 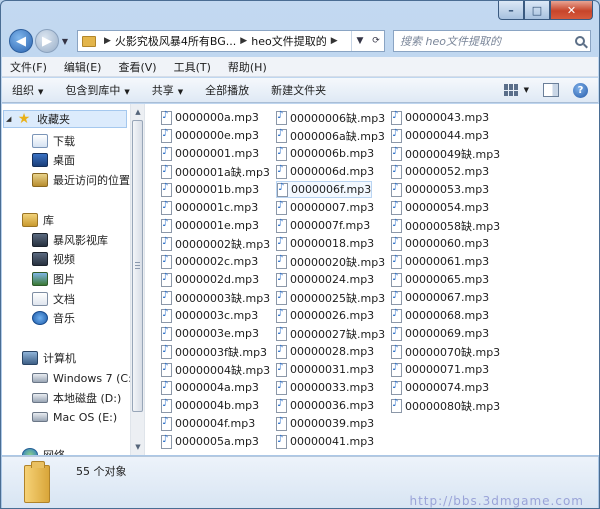 What do you see at coordinates (440, 333) in the screenshot?
I see `file-item: 00000069.mp3` at bounding box center [440, 333].